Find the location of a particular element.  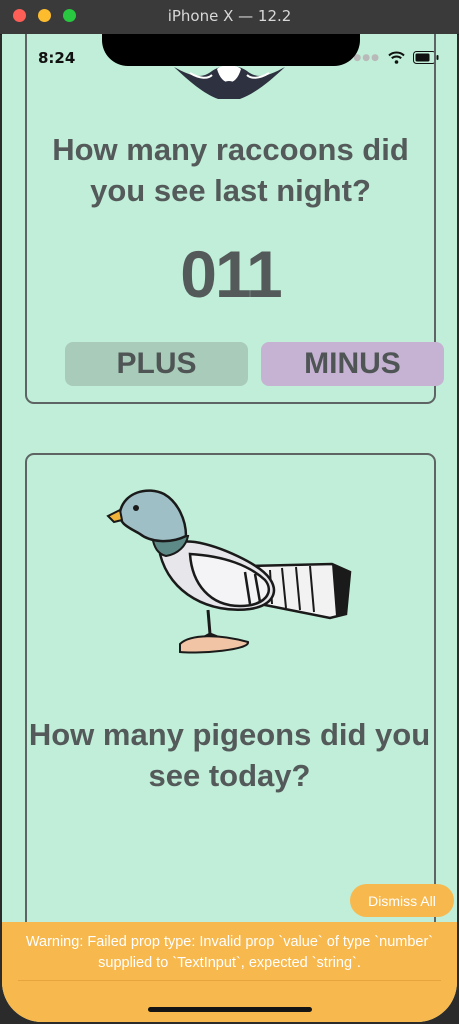

raccoon-count-input: 011 is located at coordinates (230, 274).